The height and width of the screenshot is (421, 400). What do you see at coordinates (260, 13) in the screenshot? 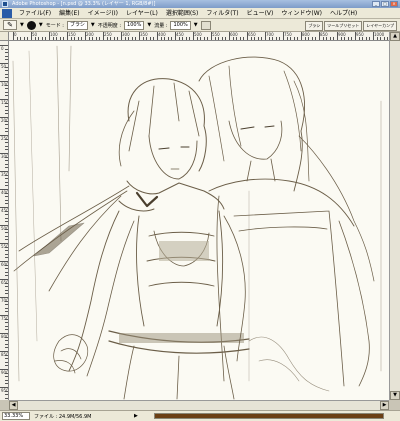
I see `menu-view: ビュー(V)` at bounding box center [260, 13].